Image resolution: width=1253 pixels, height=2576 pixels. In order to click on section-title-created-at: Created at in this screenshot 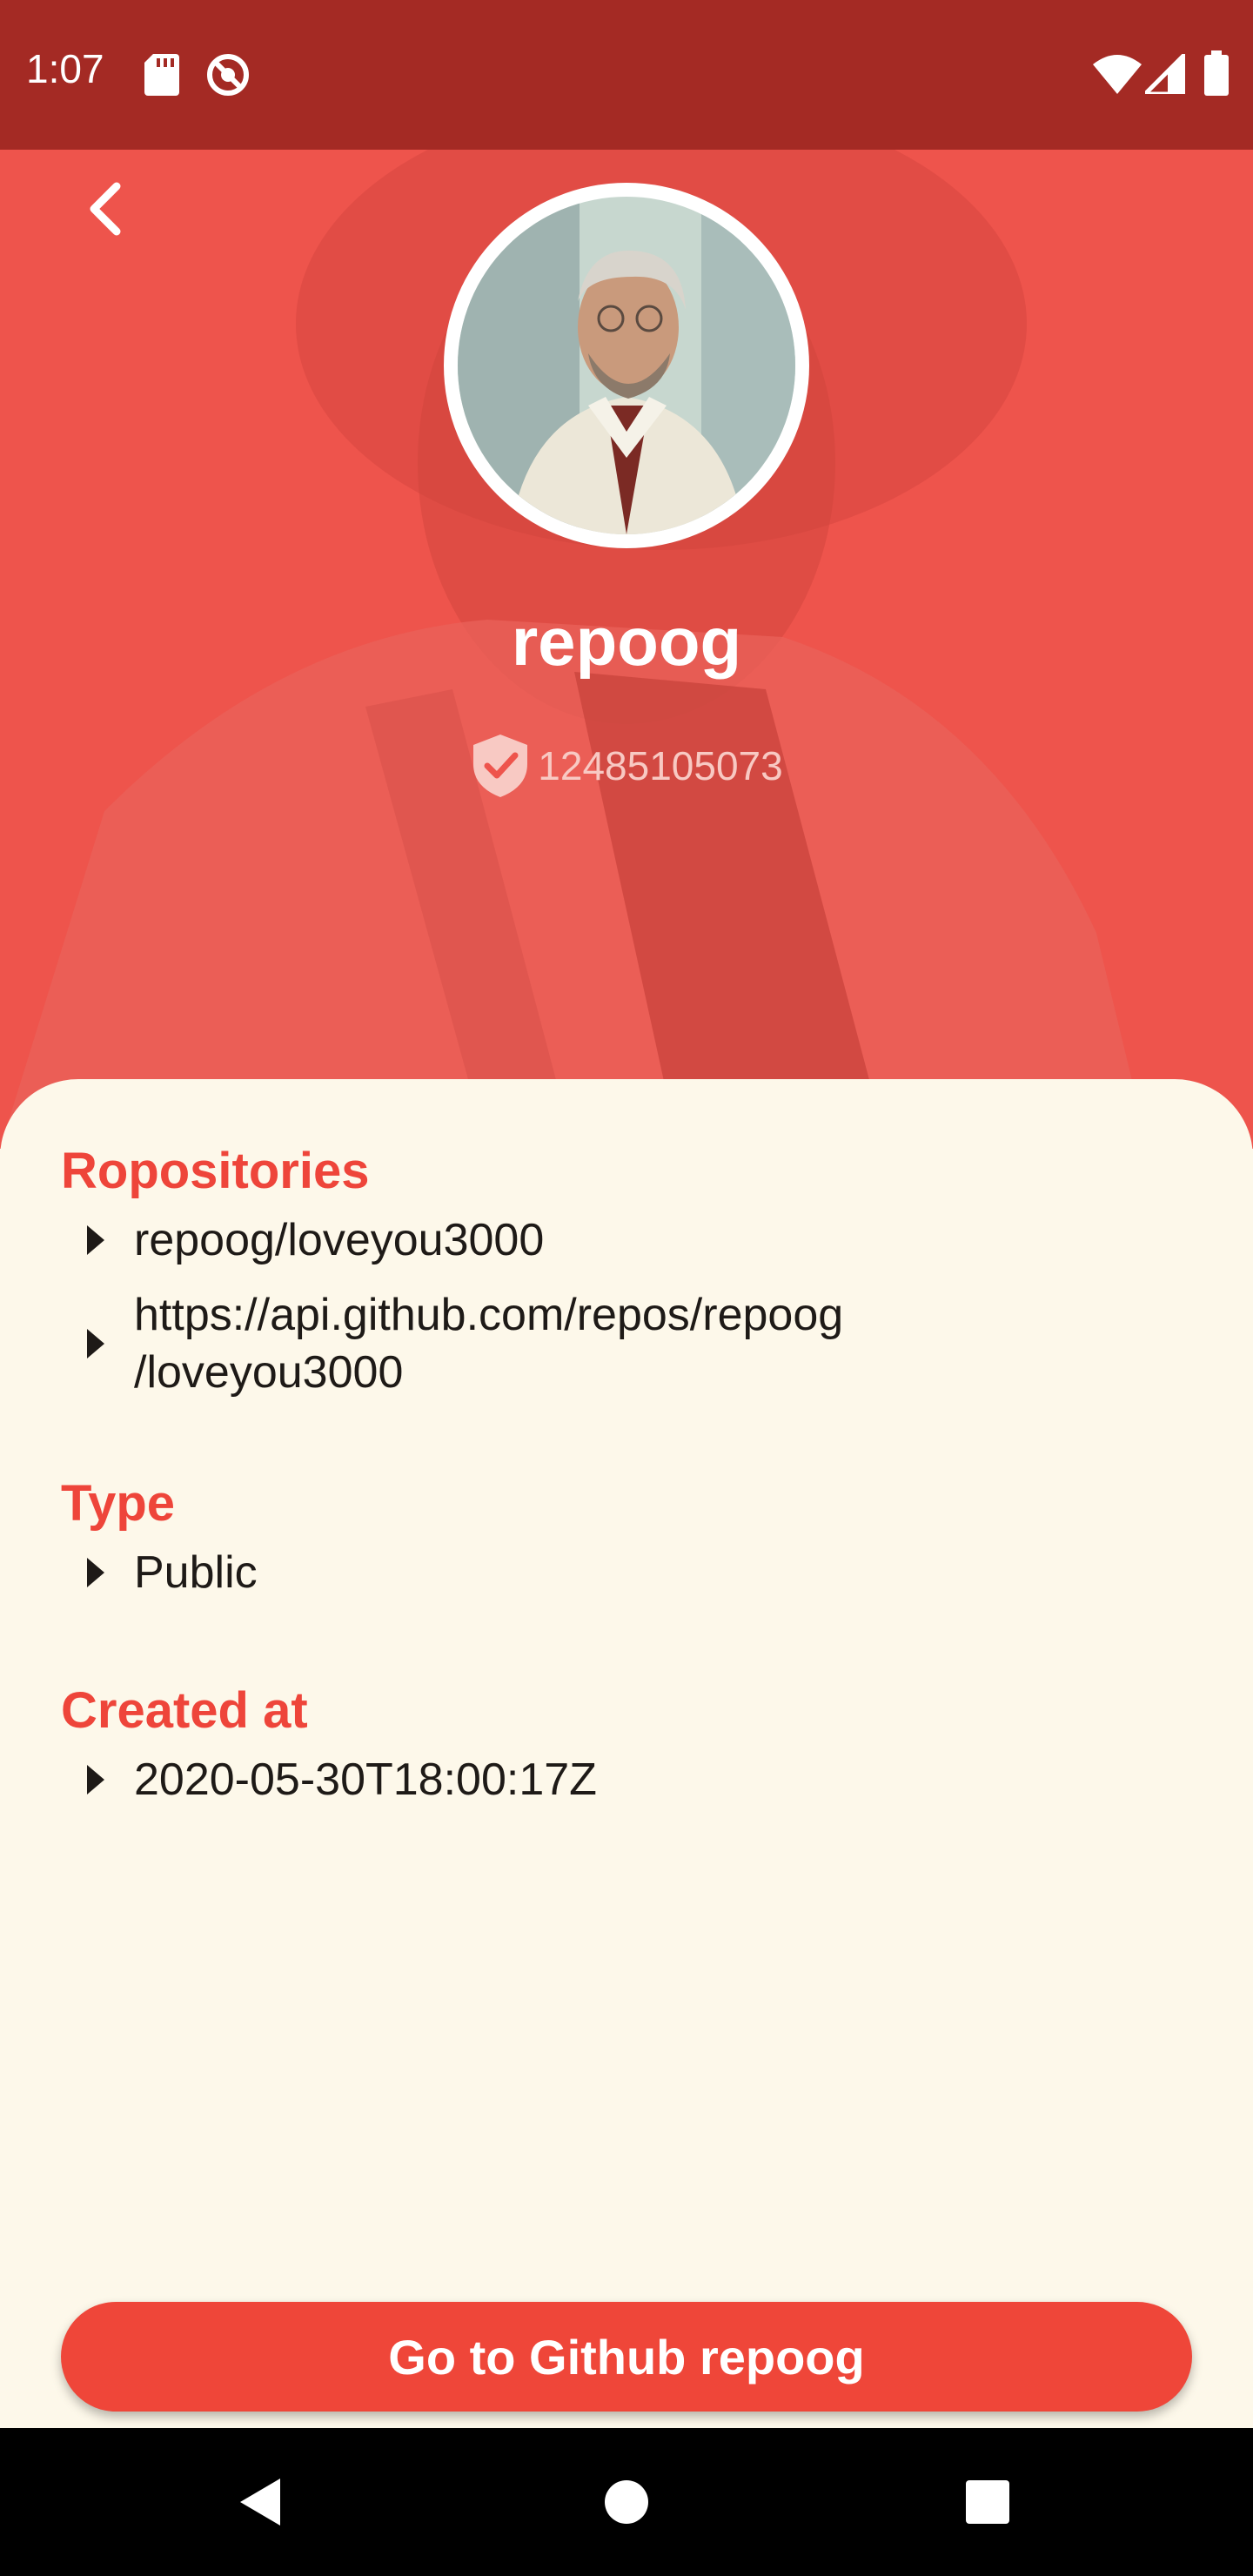, I will do `click(184, 1710)`.